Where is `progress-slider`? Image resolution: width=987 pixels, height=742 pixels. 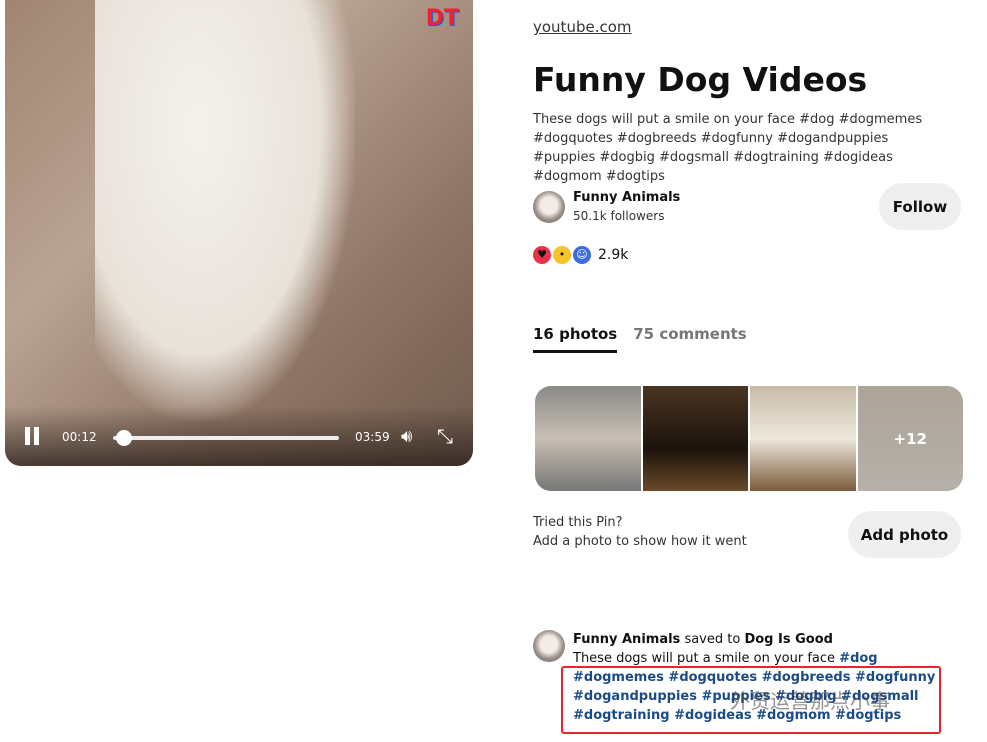 progress-slider is located at coordinates (226, 438).